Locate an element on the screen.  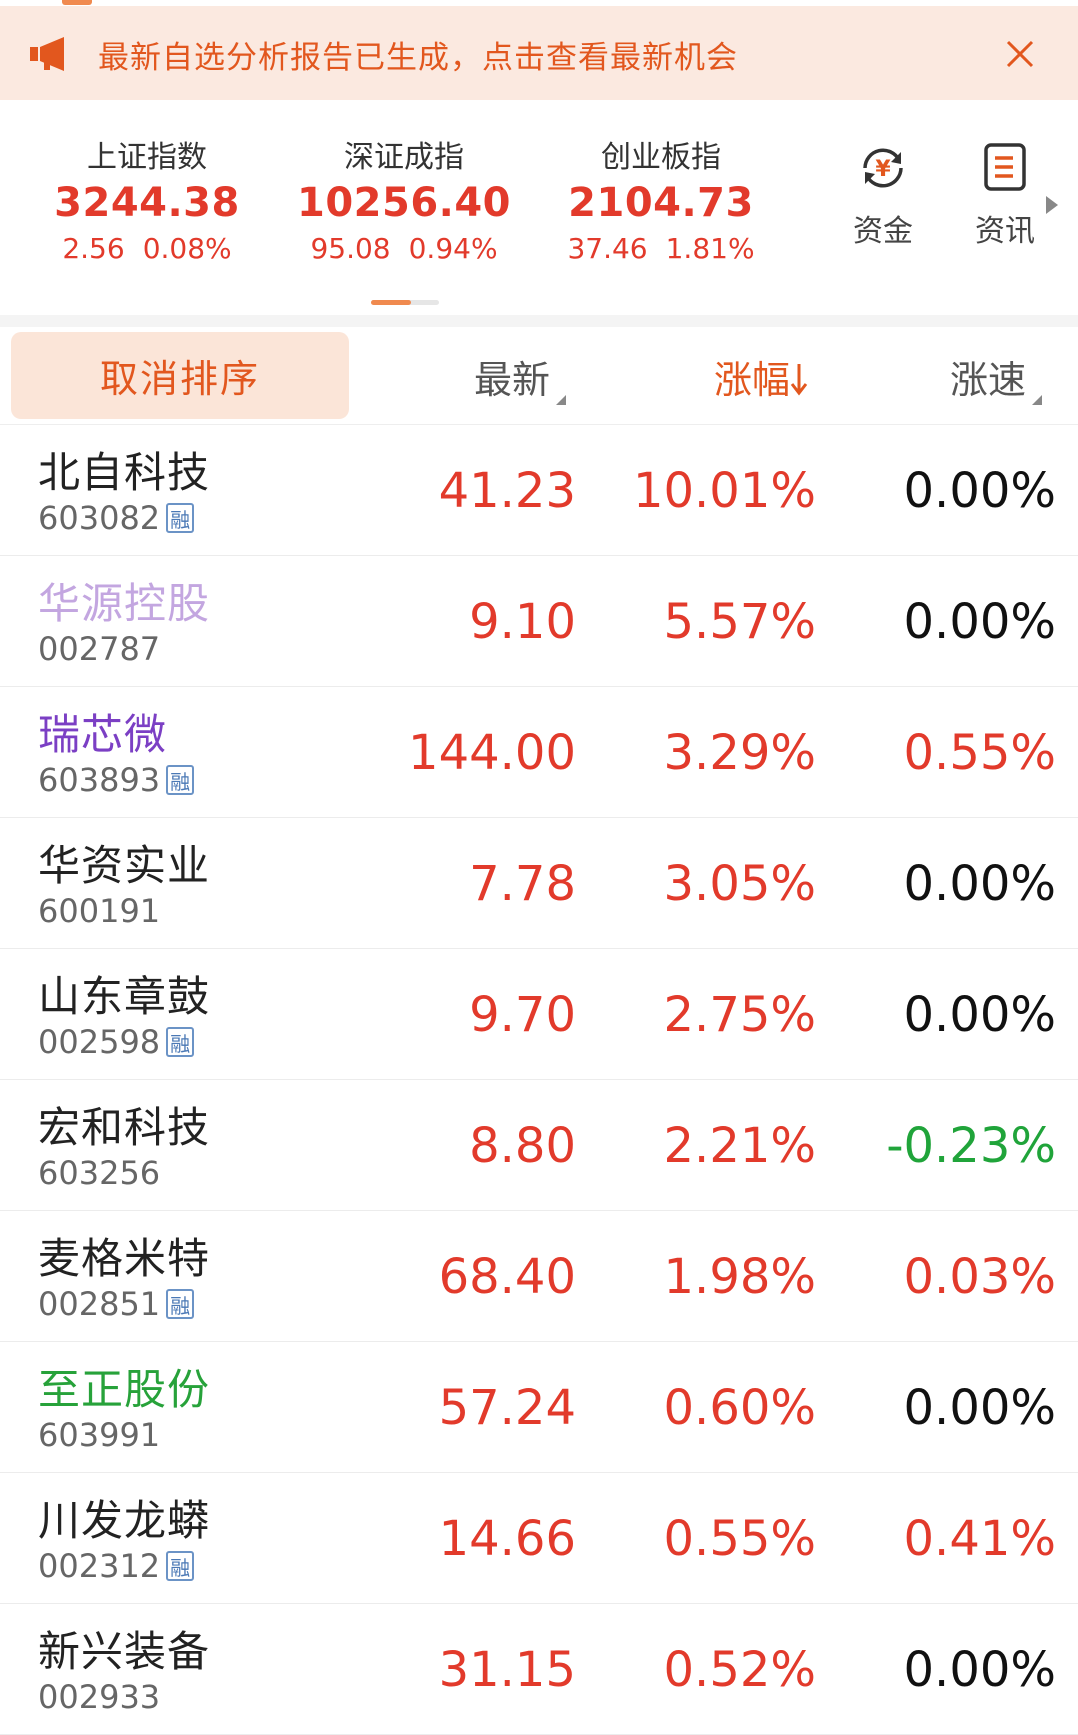
stock-code-line: 600191 is located at coordinates (99, 911).